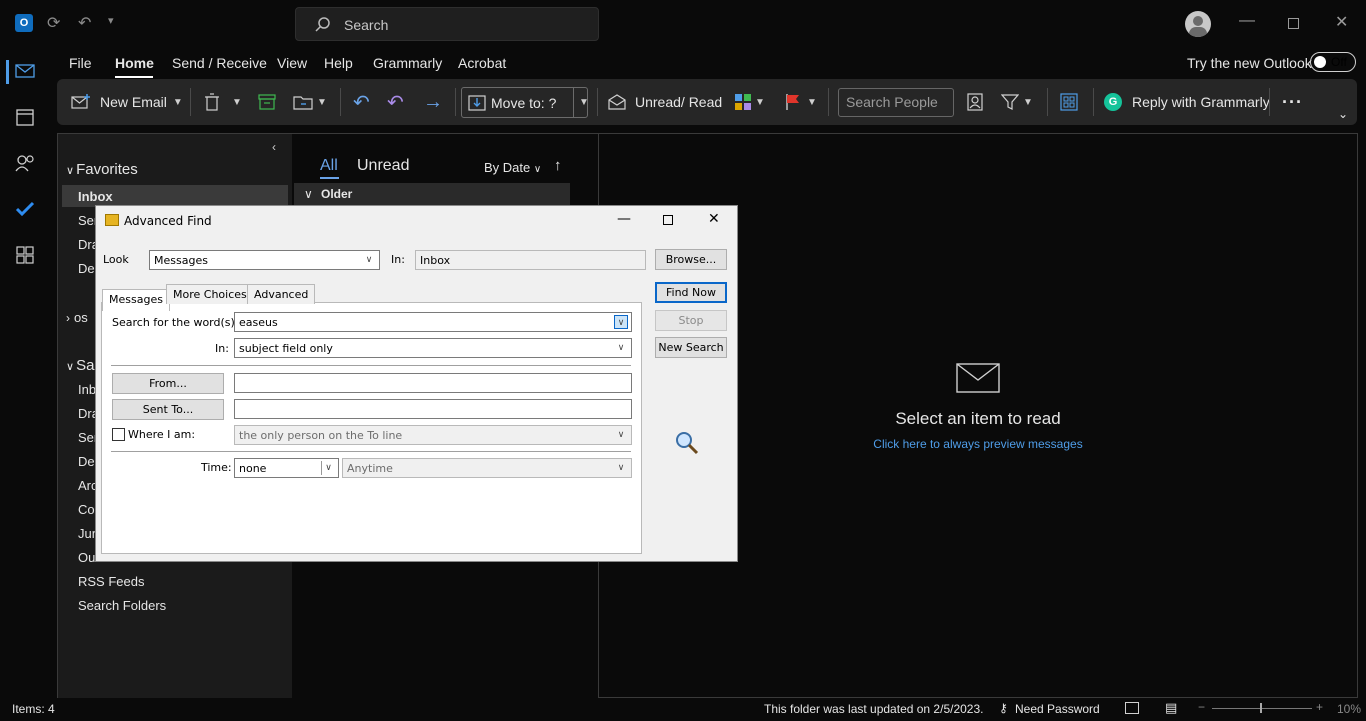 The image size is (1366, 721). Describe the element at coordinates (978, 444) in the screenshot. I see `preview-messages-link: Click here to always preview messages` at that location.